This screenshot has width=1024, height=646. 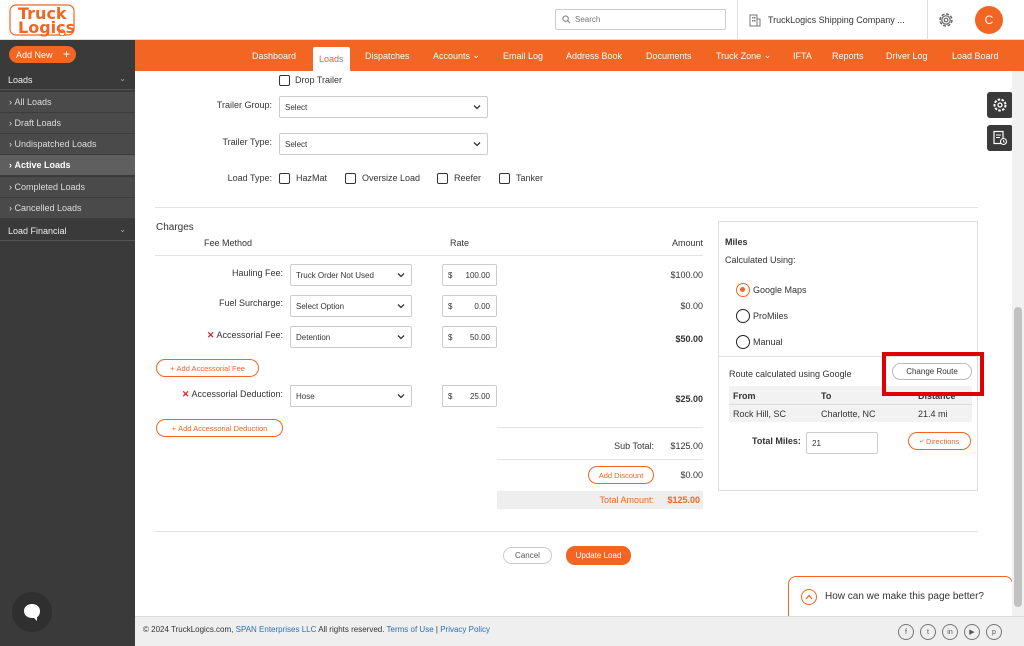 What do you see at coordinates (523, 55) in the screenshot?
I see `nav-email-log: Email Log` at bounding box center [523, 55].